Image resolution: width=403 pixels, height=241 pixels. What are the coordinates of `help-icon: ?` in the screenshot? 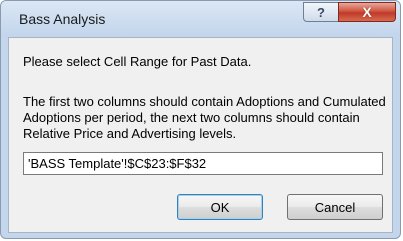 It's located at (321, 12).